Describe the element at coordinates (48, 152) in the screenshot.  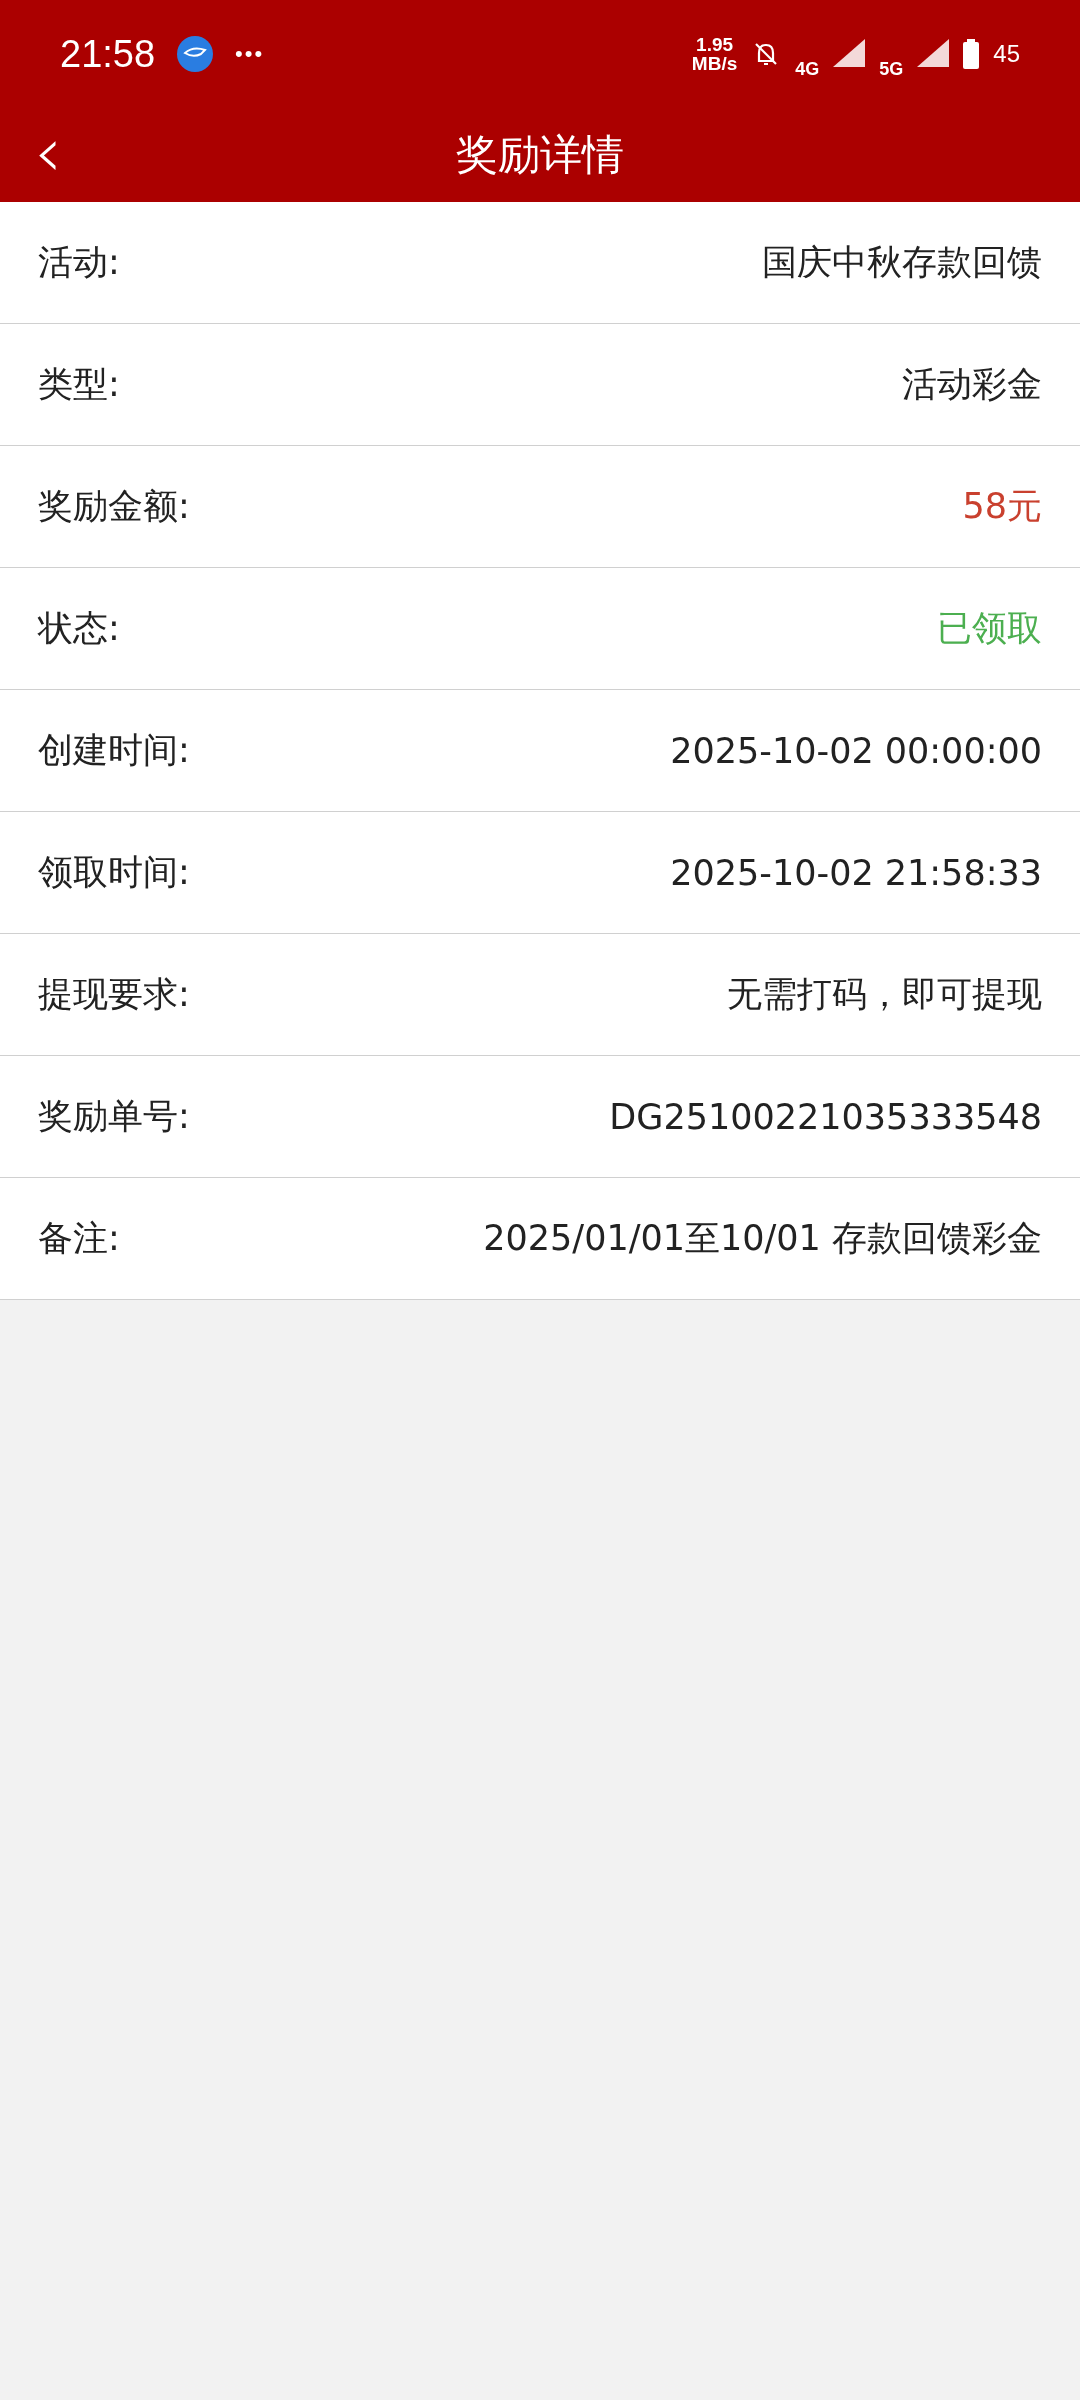
I see `back-button: ‹` at that location.